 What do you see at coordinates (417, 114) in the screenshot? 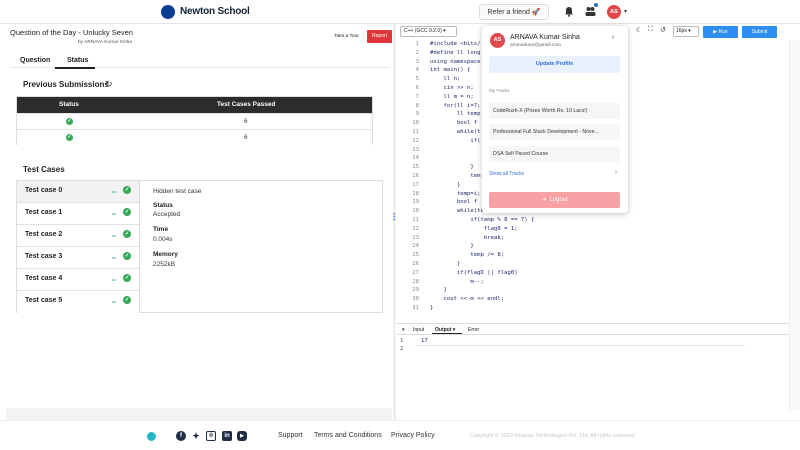
I see `line-number: 9` at bounding box center [417, 114].